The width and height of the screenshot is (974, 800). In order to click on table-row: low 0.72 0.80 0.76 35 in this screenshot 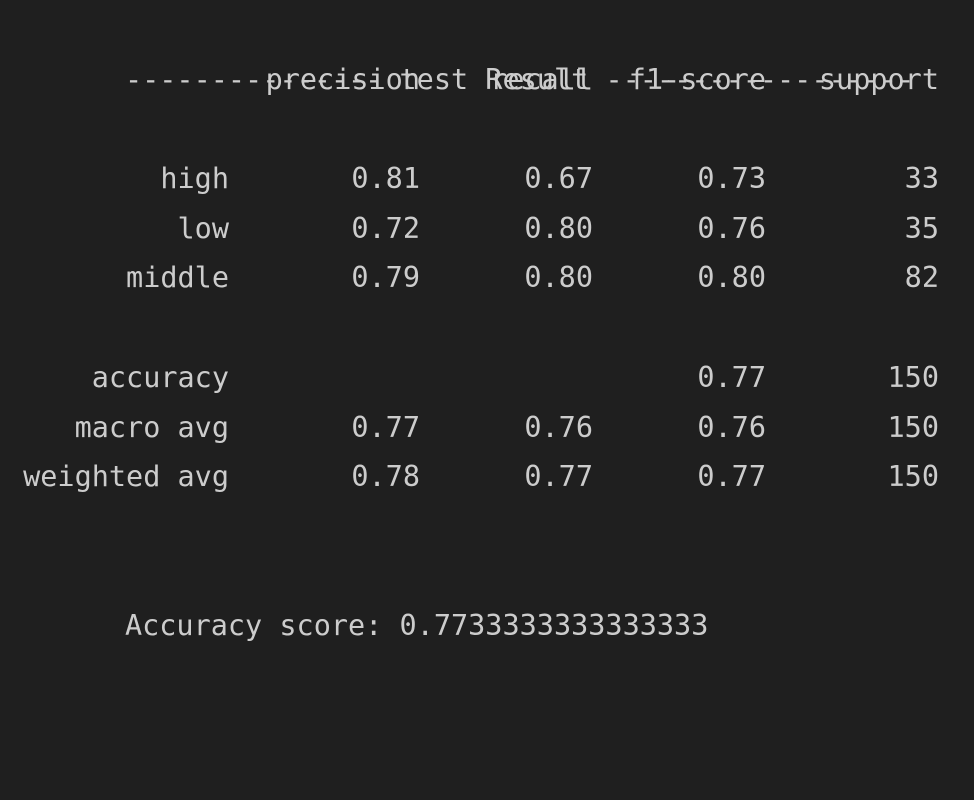, I will do `click(487, 229)`.